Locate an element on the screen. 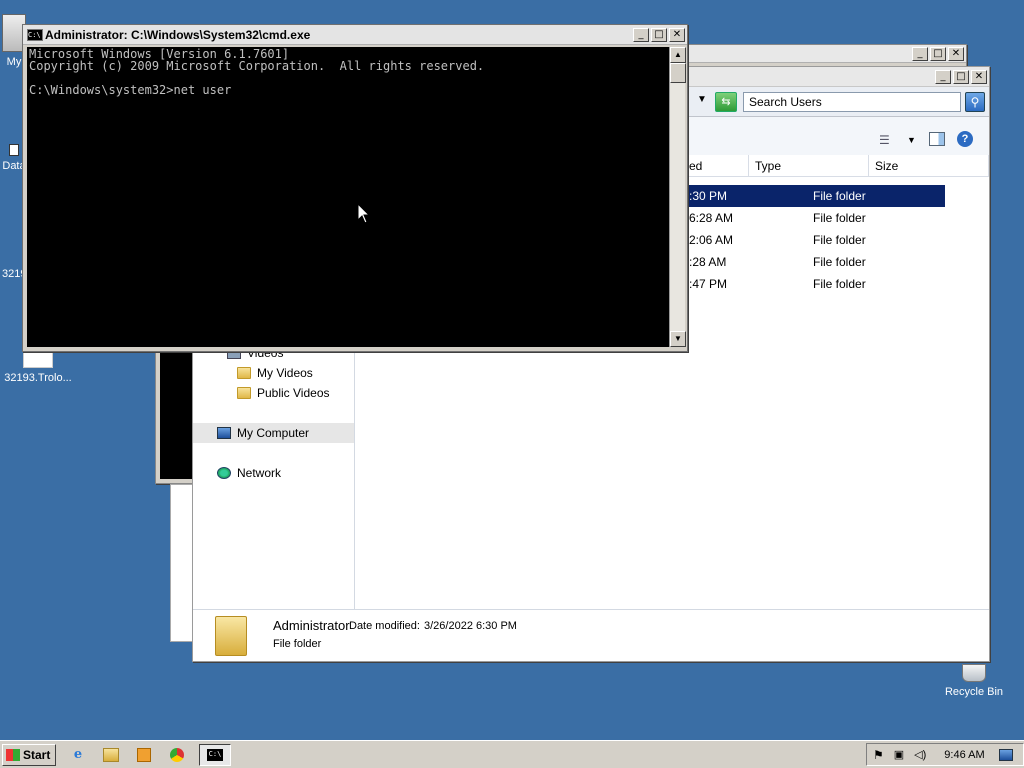  nav-item-my-computer: My Computer is located at coordinates (273, 433).